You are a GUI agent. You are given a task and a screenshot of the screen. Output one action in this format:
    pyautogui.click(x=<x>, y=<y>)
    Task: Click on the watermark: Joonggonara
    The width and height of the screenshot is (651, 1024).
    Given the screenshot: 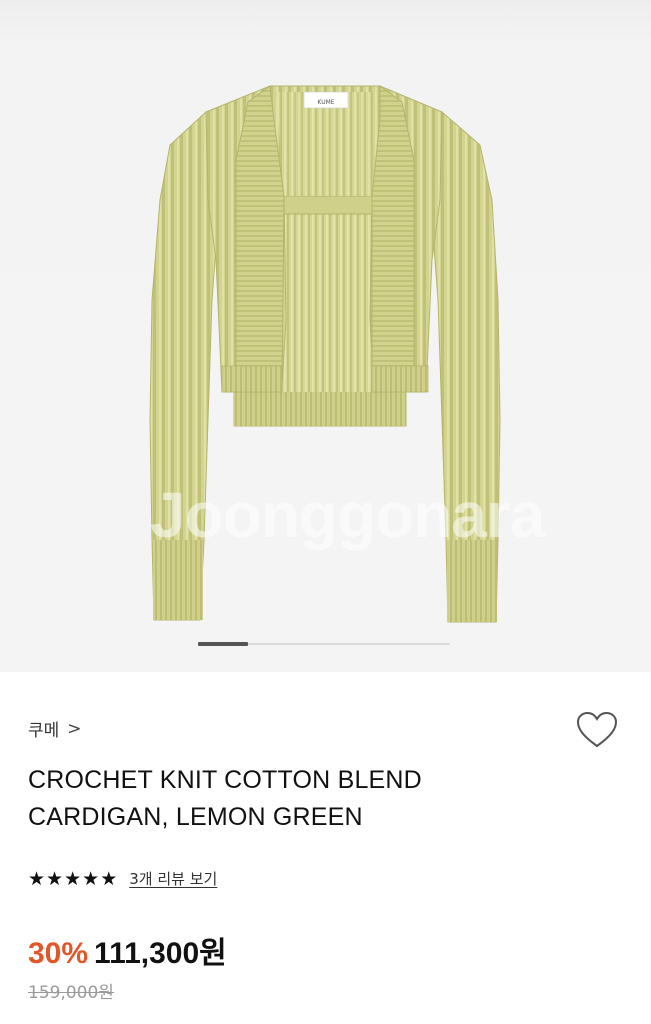 What is the action you would take?
    pyautogui.click(x=347, y=515)
    